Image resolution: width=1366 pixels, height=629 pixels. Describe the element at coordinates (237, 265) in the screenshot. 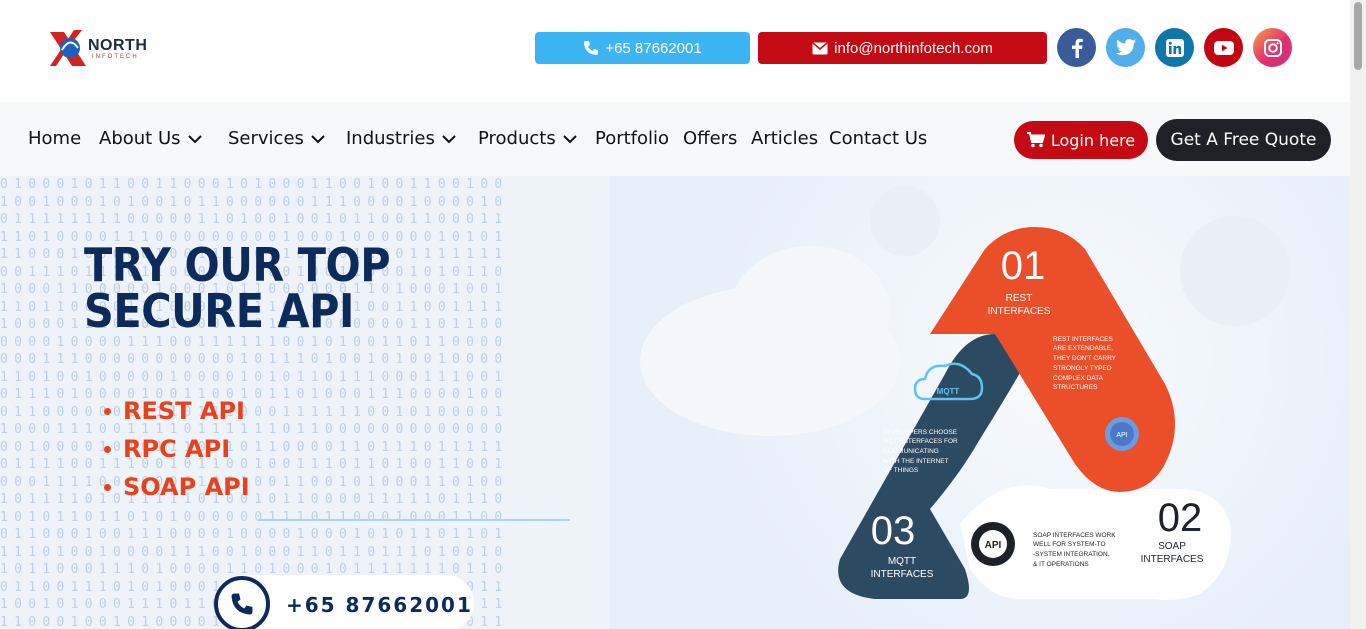

I see `hero-title-line1: TRY OUR TOP` at that location.